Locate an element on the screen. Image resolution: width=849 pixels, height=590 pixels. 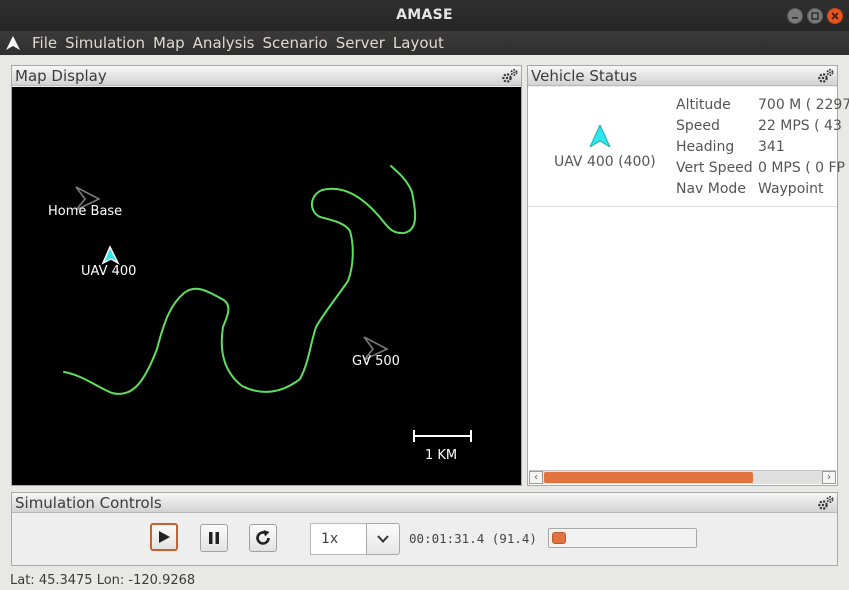
minimize-button is located at coordinates (795, 16).